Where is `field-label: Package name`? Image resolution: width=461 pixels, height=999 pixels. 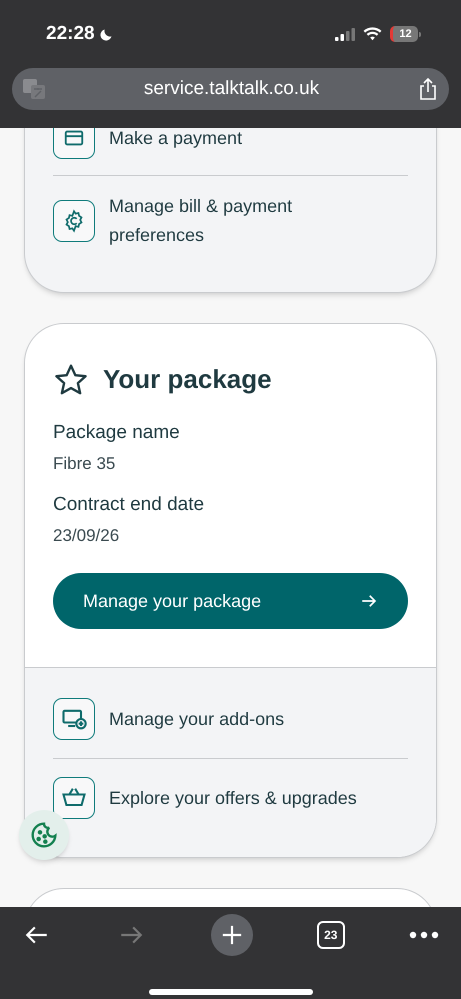
field-label: Package name is located at coordinates (117, 433).